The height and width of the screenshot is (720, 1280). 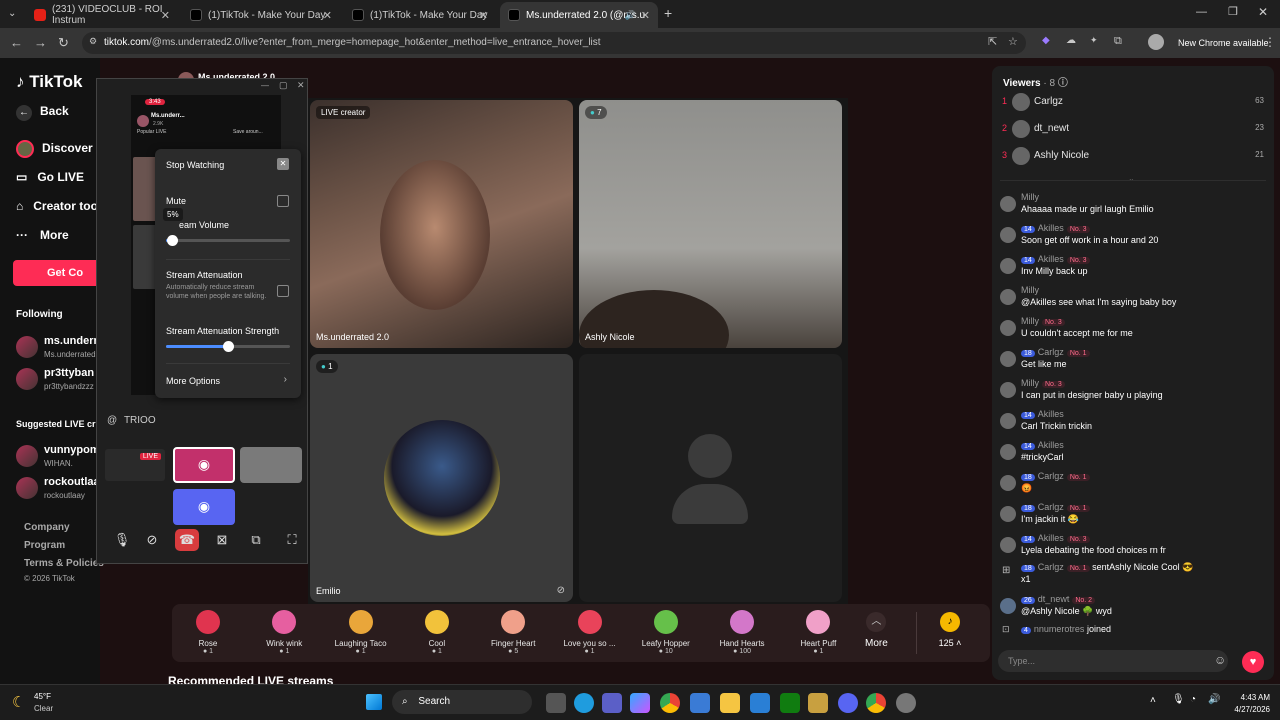 What do you see at coordinates (49, 82) in the screenshot?
I see `tiktok-logo: ♪ TikTok` at bounding box center [49, 82].